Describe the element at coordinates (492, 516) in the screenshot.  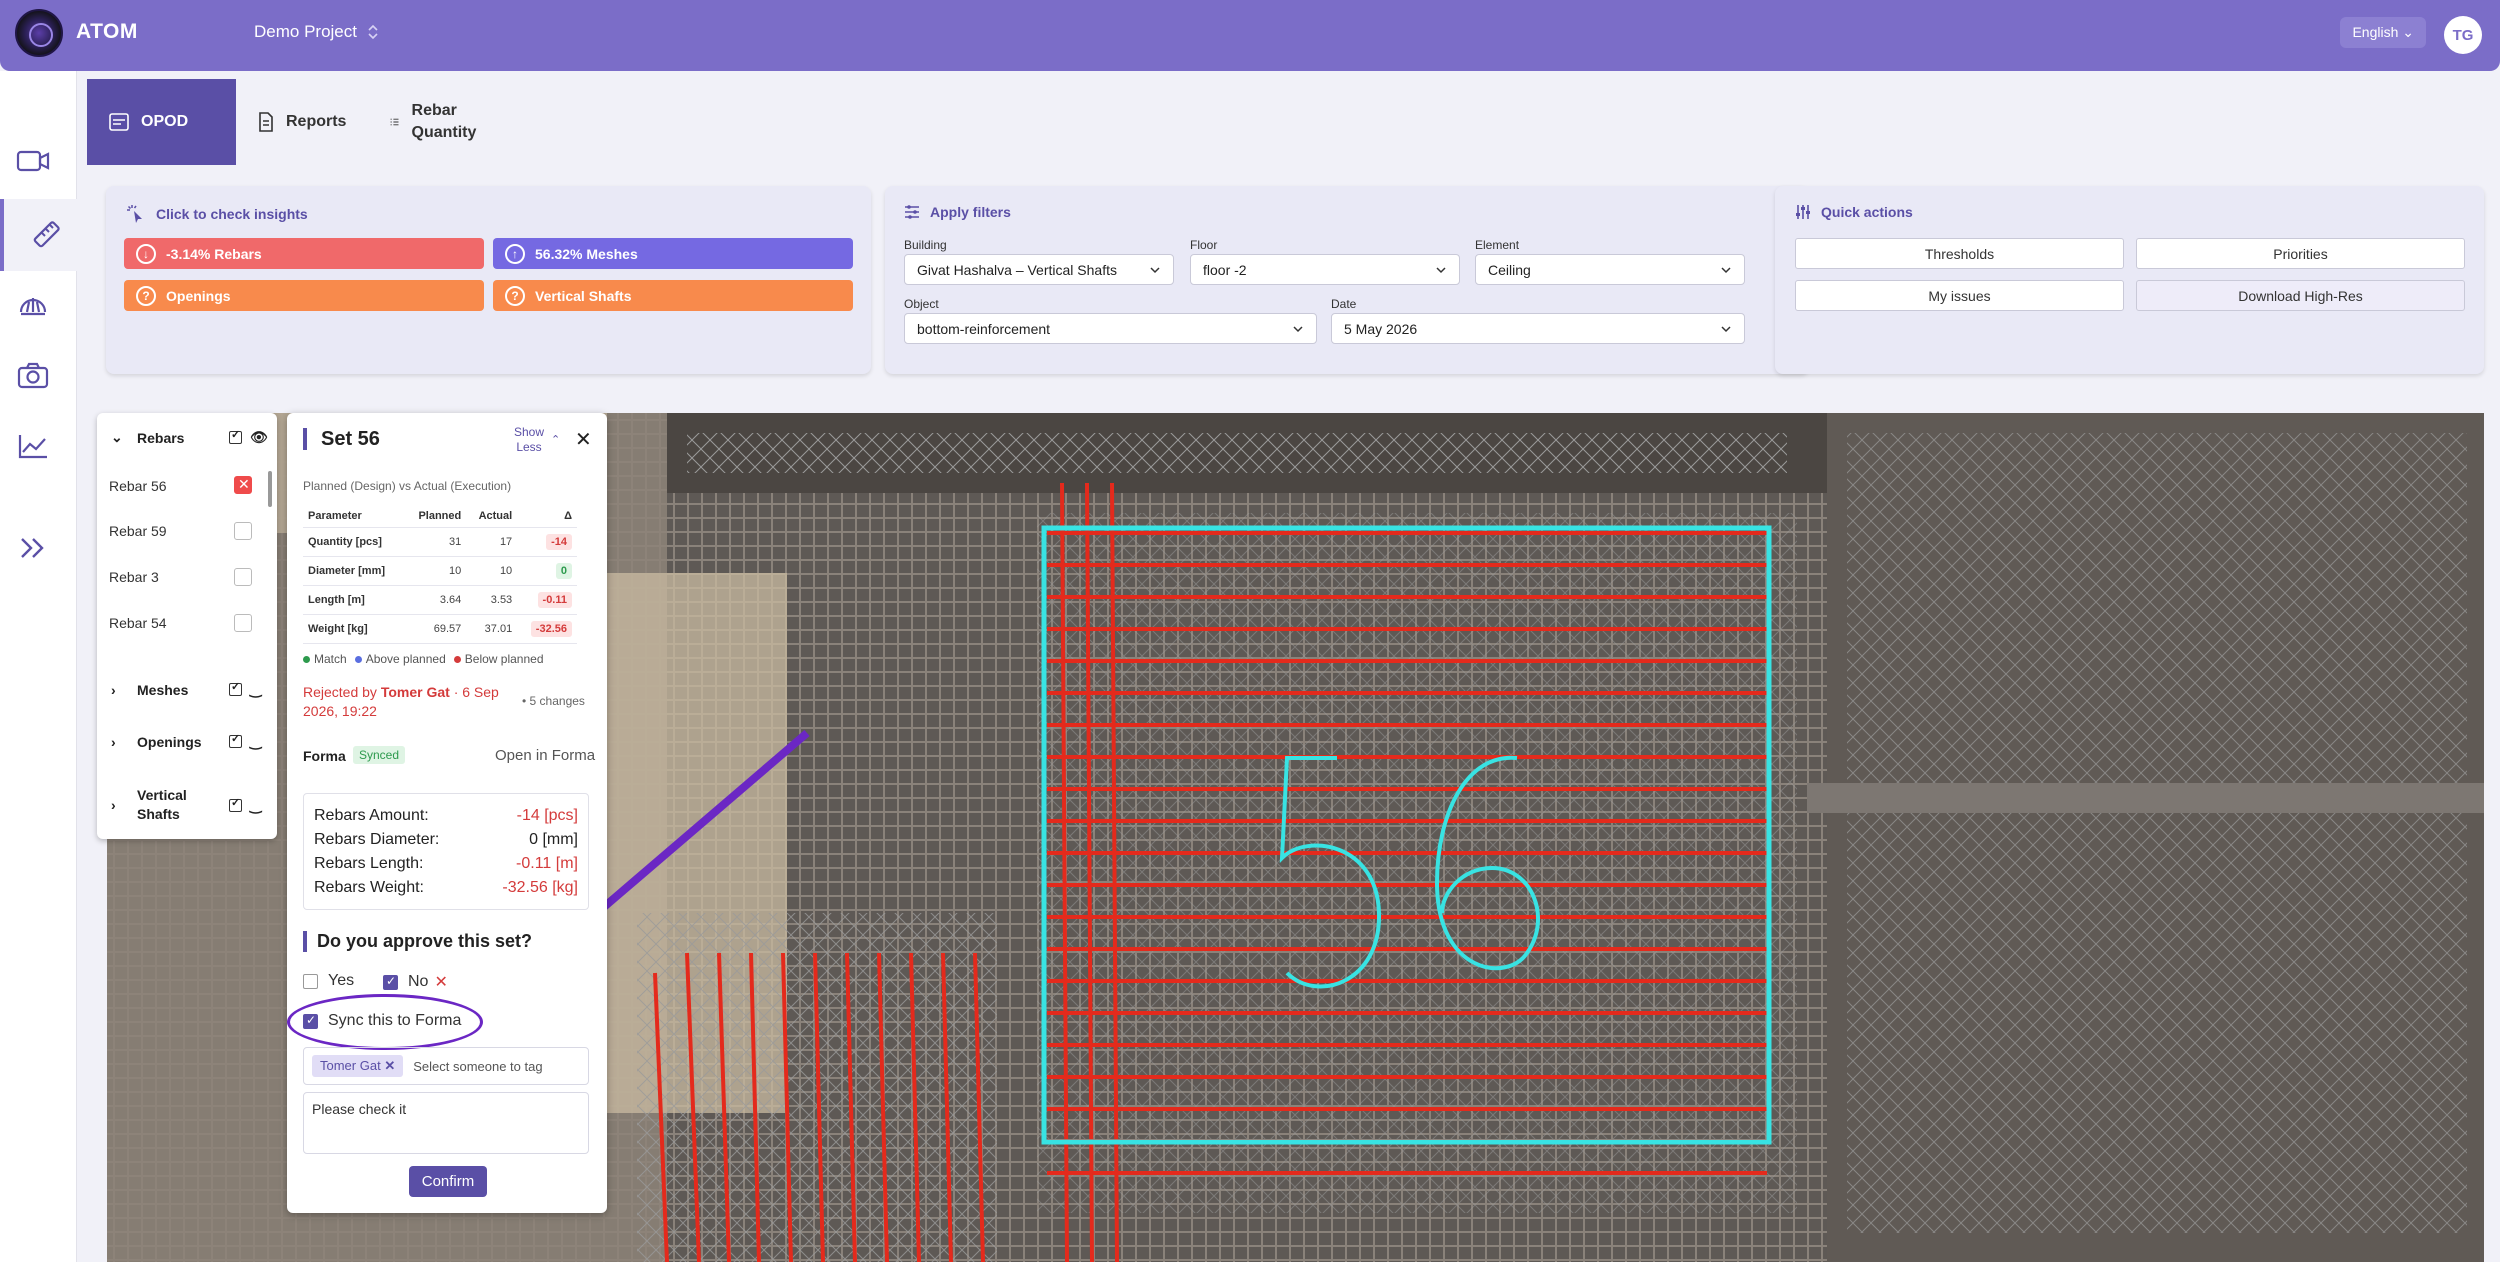
I see `column-header: Actual` at that location.